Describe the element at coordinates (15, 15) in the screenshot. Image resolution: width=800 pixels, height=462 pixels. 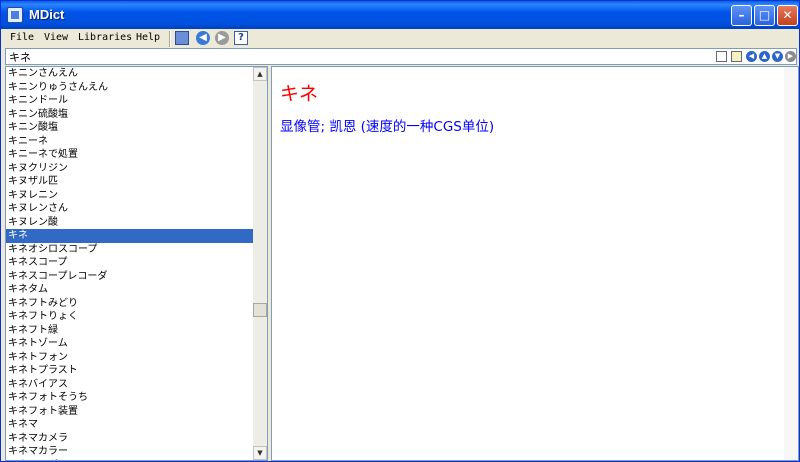
I see `mdict-app-icon` at that location.